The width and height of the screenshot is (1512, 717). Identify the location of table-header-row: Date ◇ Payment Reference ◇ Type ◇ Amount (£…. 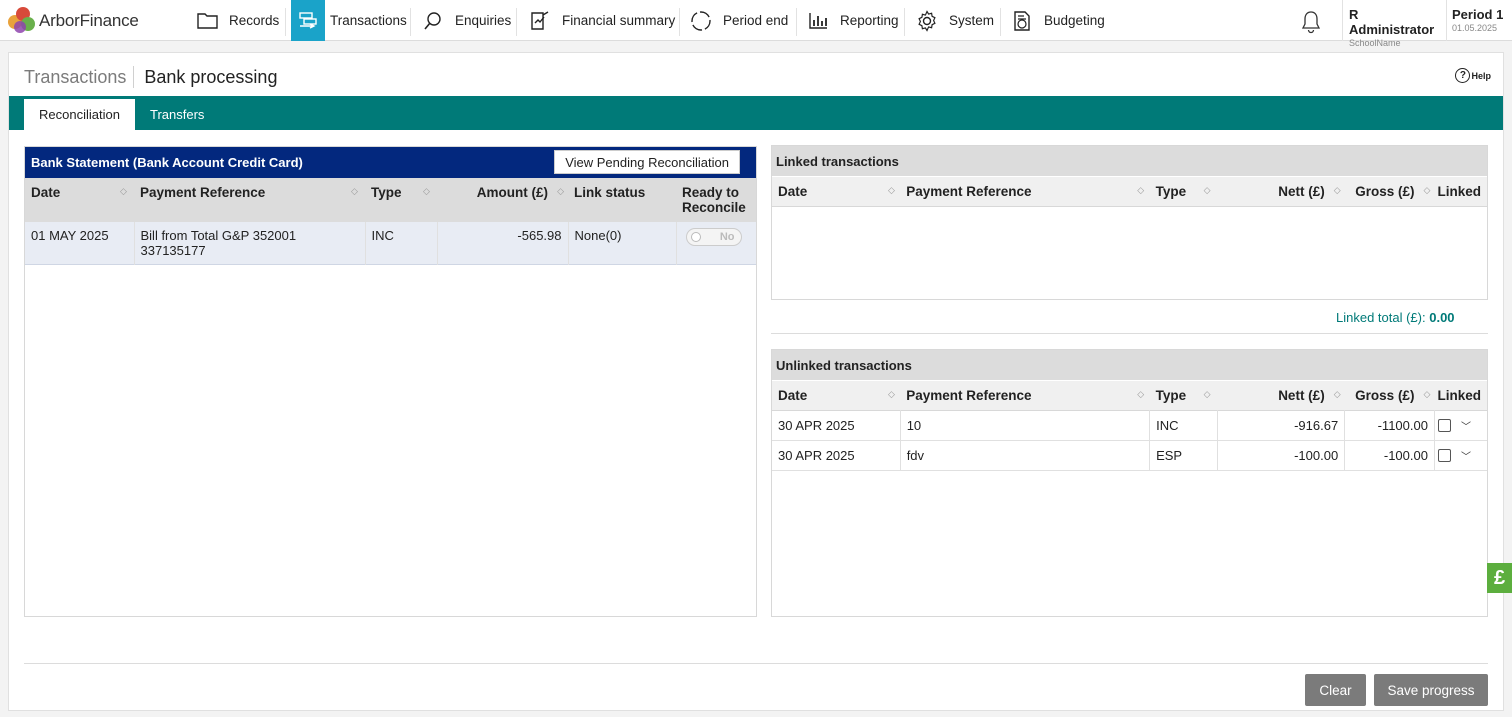
(390, 200).